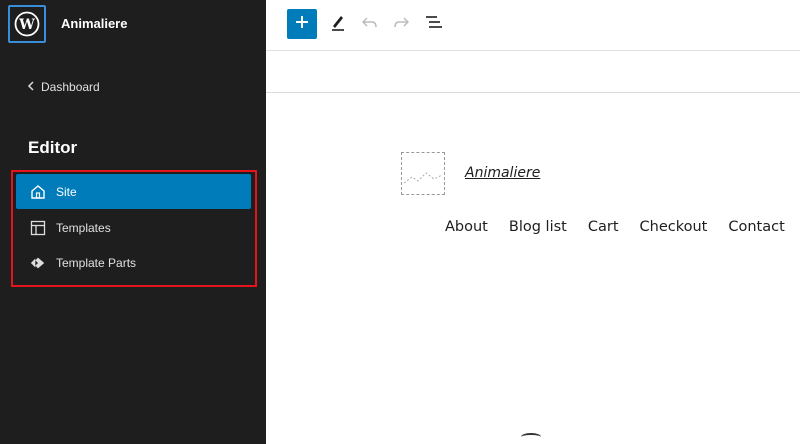  What do you see at coordinates (38, 228) in the screenshot?
I see `layout-icon` at bounding box center [38, 228].